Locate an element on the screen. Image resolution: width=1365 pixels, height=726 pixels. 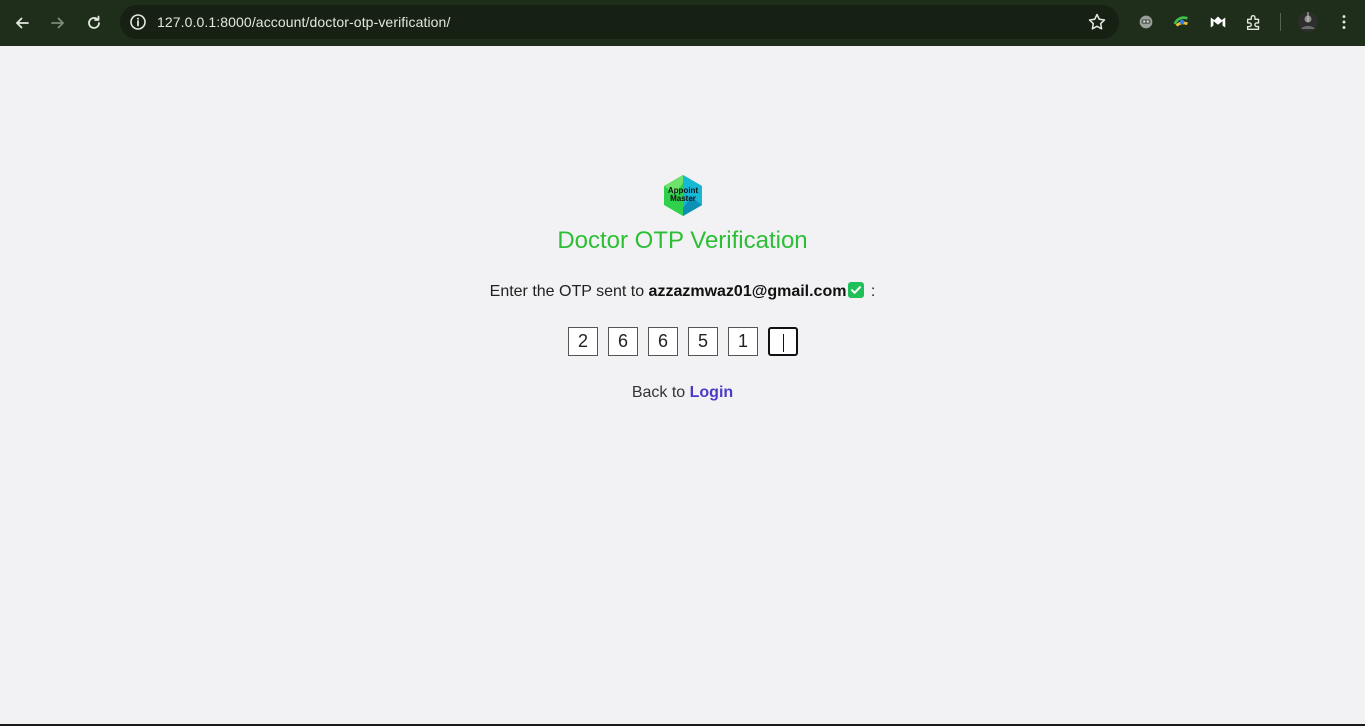
browser-menu-button is located at coordinates (1344, 22).